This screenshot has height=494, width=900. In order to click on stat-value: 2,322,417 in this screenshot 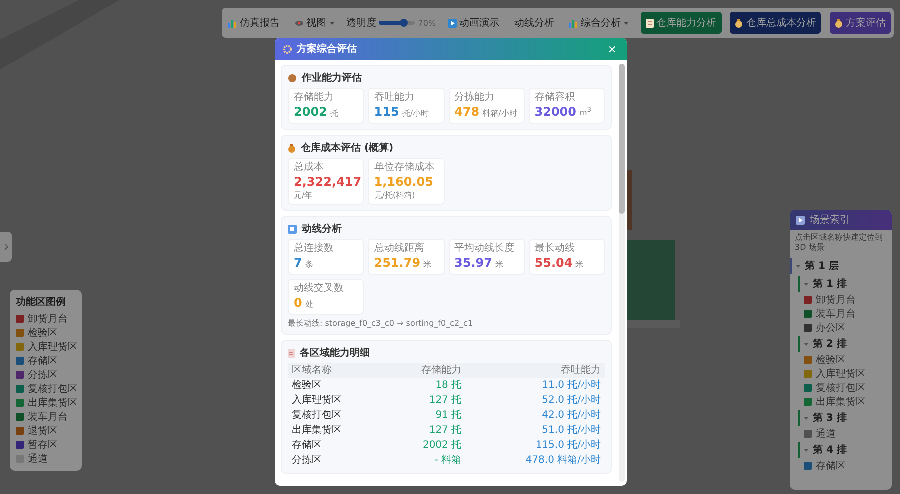, I will do `click(328, 182)`.